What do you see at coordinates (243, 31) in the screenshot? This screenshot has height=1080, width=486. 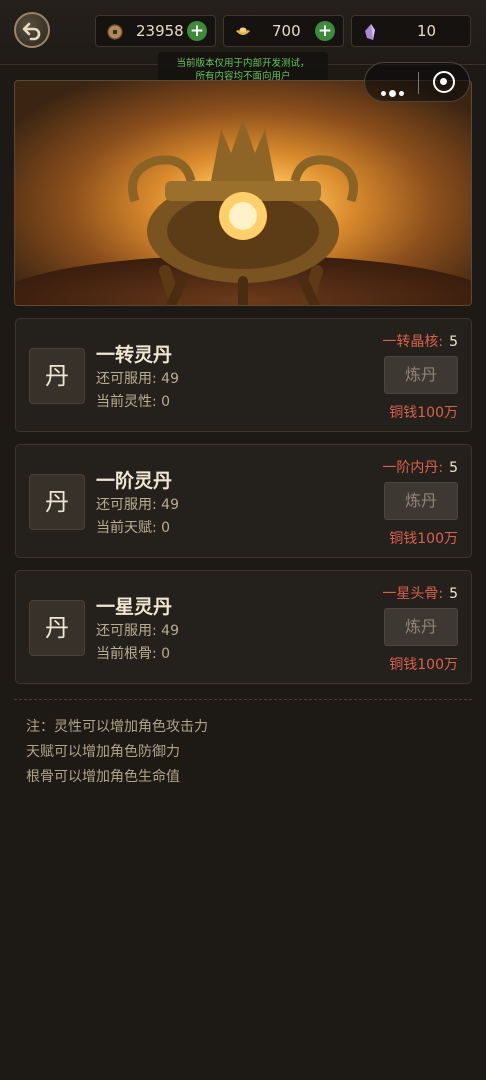 I see `gold-ingot-icon` at bounding box center [243, 31].